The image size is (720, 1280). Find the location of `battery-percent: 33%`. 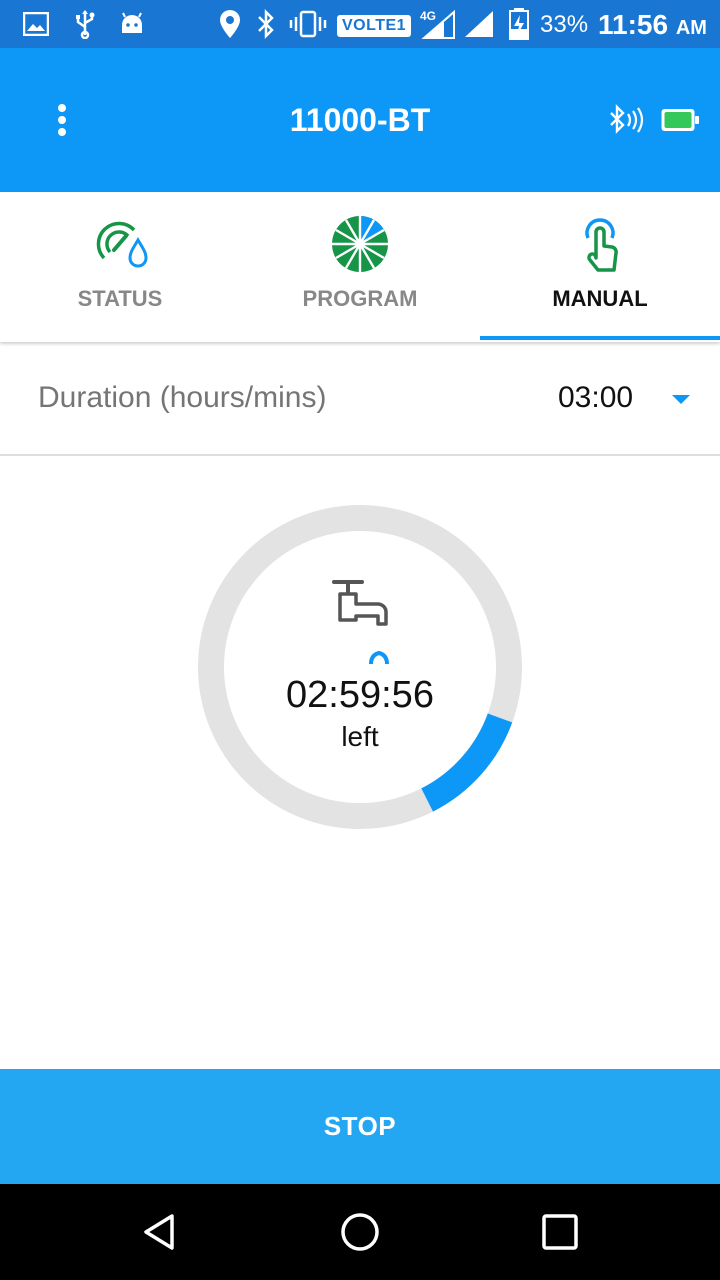

battery-percent: 33% is located at coordinates (564, 24).